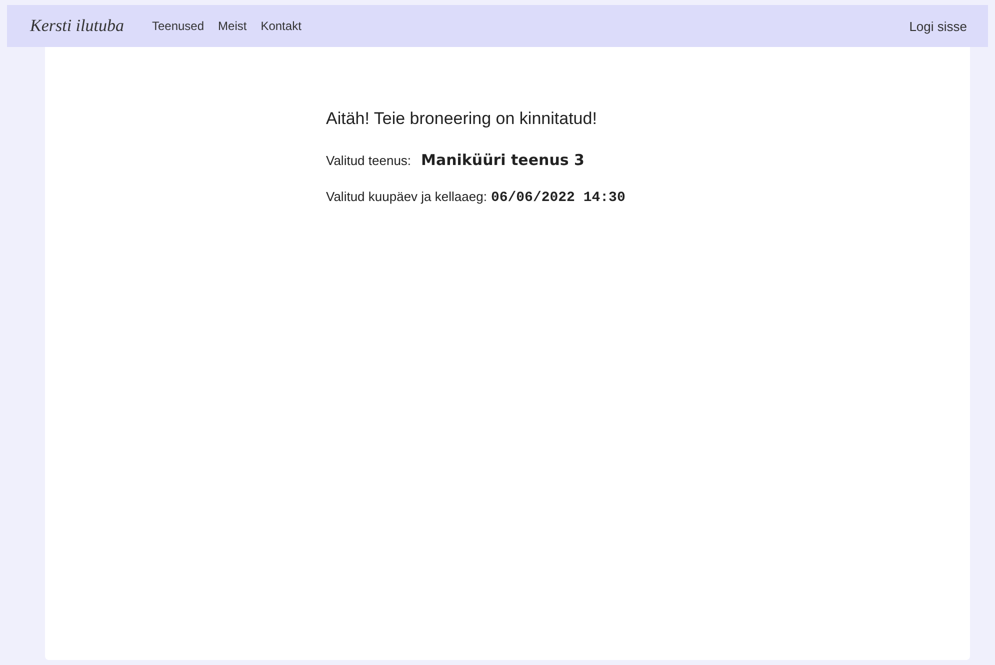  Describe the element at coordinates (178, 26) in the screenshot. I see `nav-link: Teenused` at that location.